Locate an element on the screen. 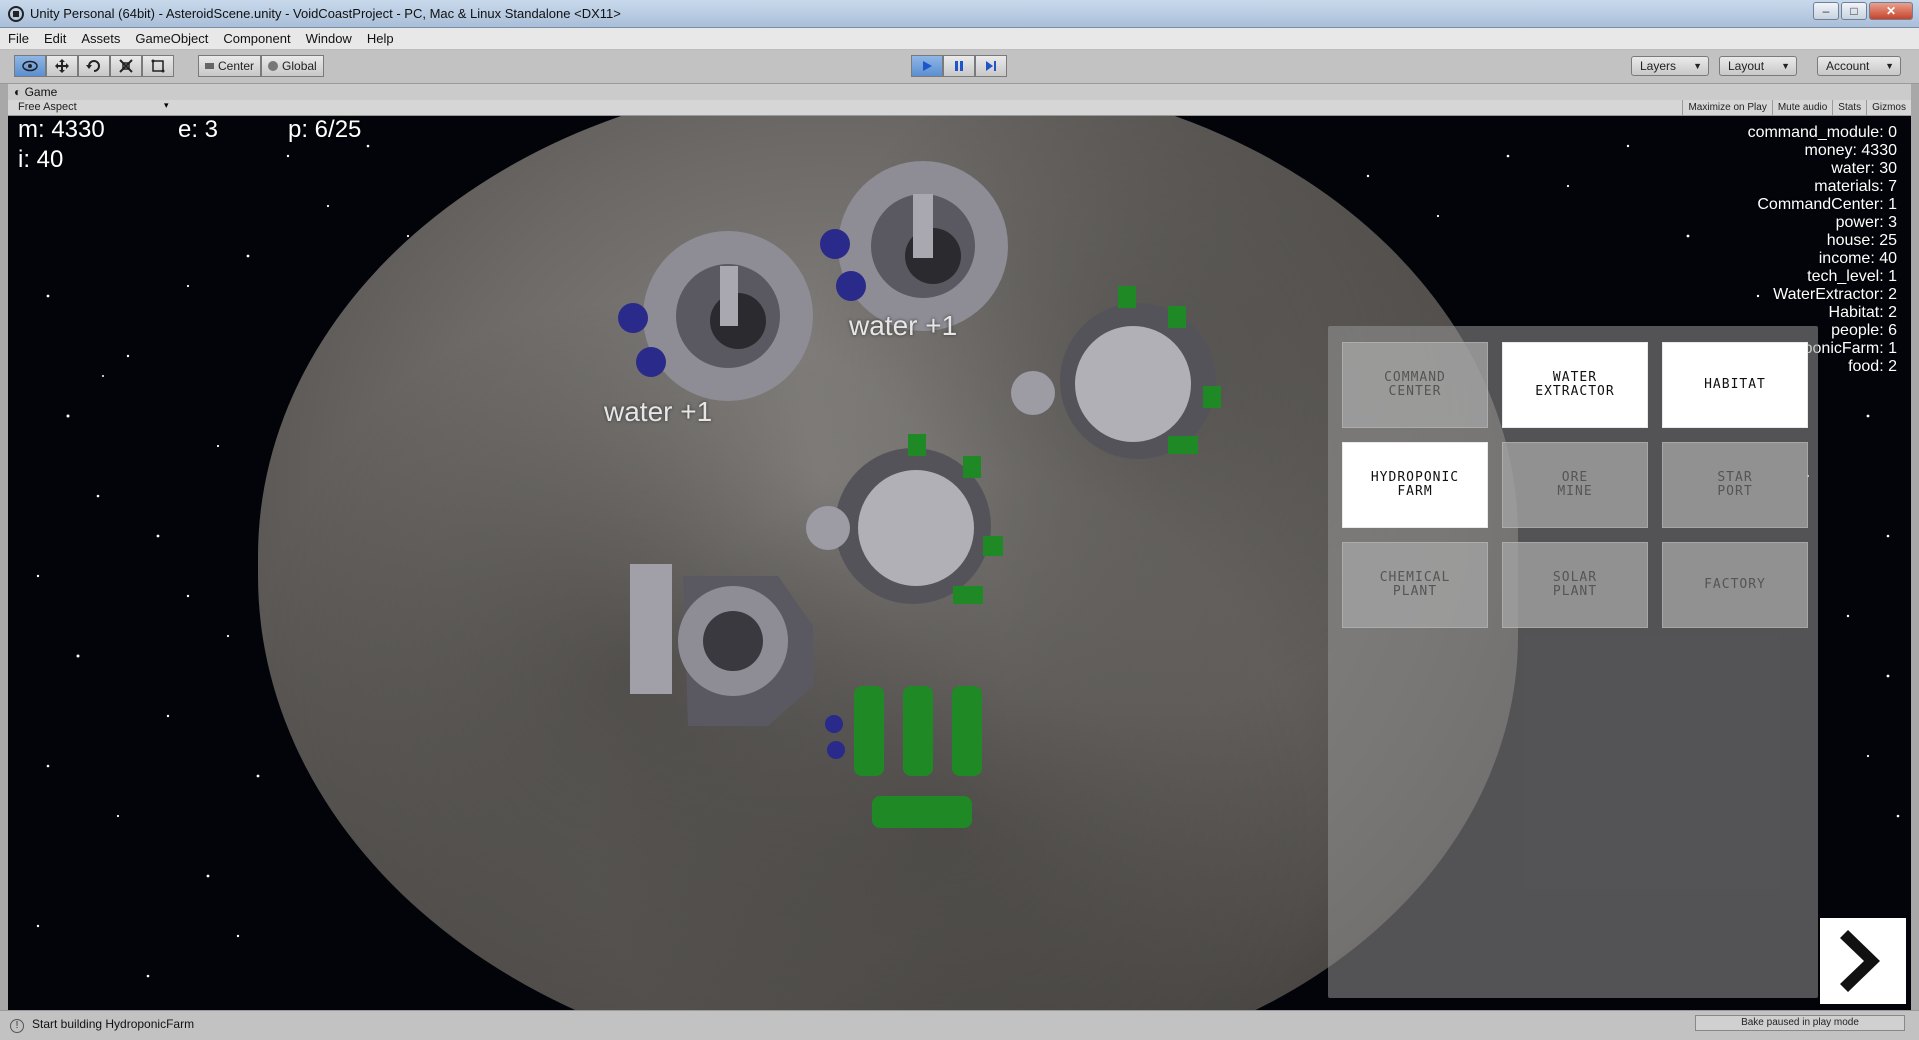 The image size is (1919, 1040). next-page-button is located at coordinates (1863, 961).